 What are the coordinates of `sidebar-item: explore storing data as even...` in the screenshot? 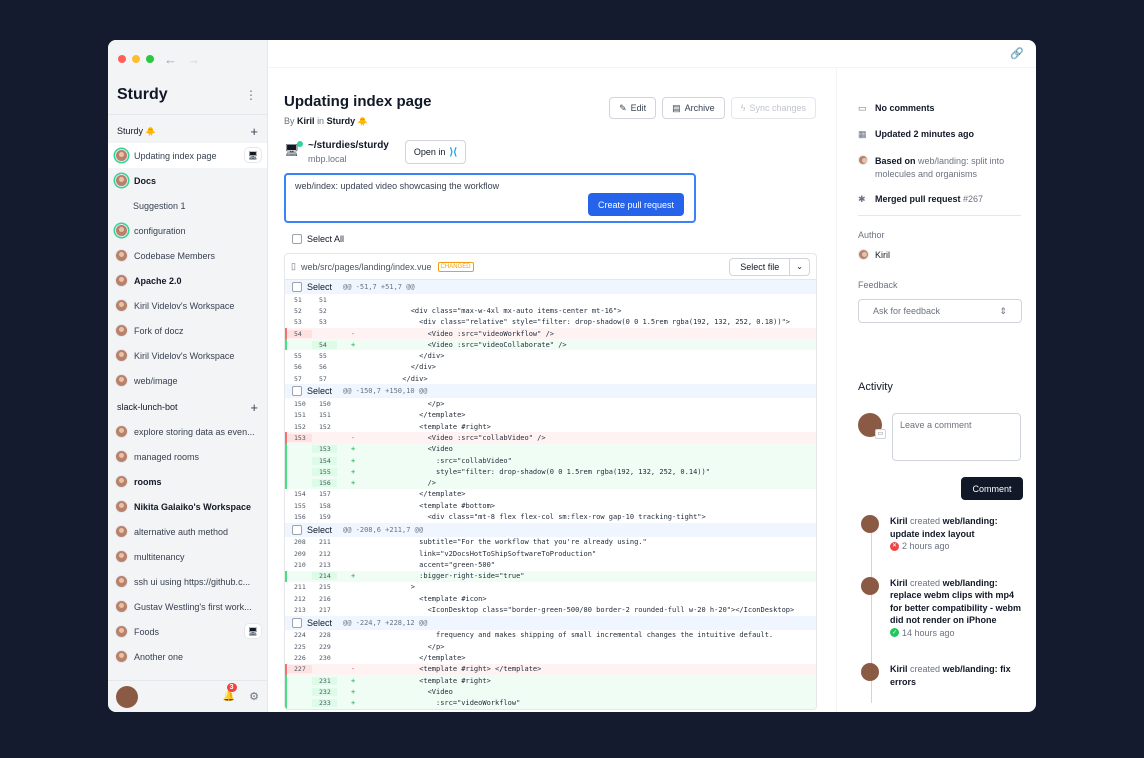 It's located at (187, 431).